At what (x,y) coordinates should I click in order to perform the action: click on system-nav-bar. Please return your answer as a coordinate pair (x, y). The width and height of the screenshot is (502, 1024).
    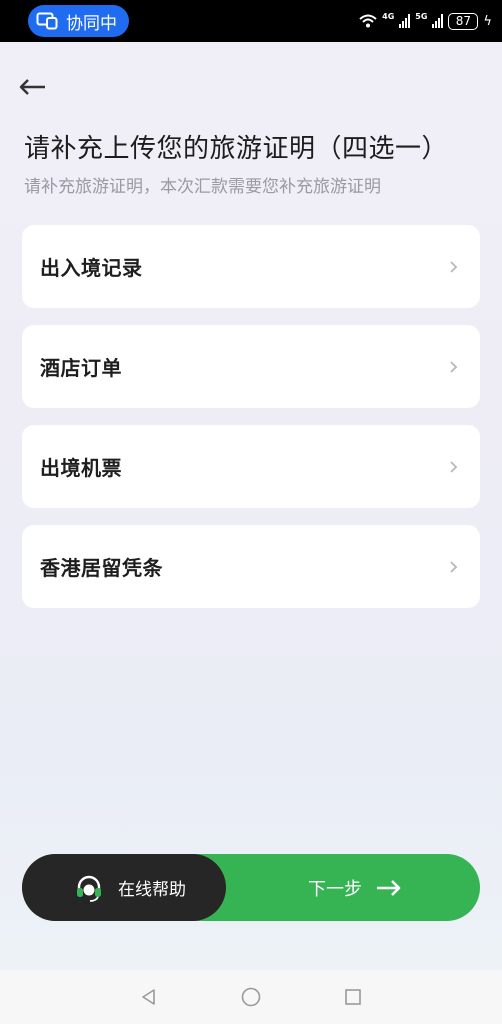
    Looking at the image, I should click on (251, 997).